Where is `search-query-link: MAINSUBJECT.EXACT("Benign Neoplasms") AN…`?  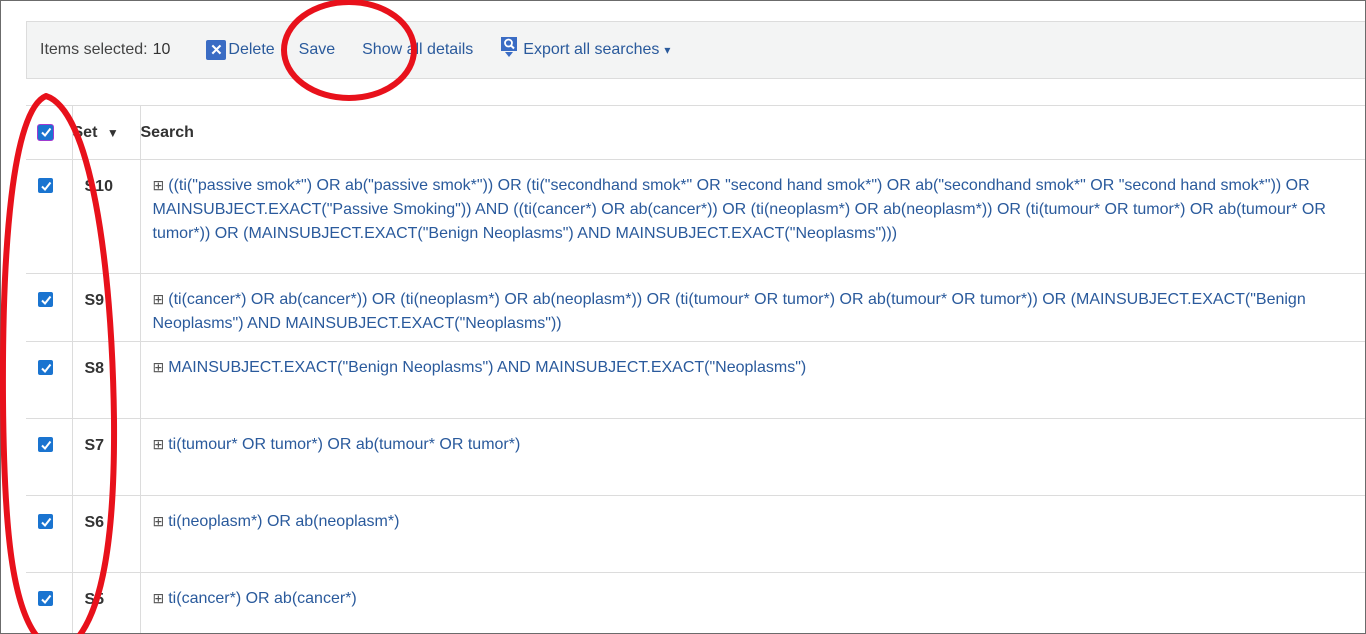
search-query-link: MAINSUBJECT.EXACT("Benign Neoplasms") AN… is located at coordinates (487, 367).